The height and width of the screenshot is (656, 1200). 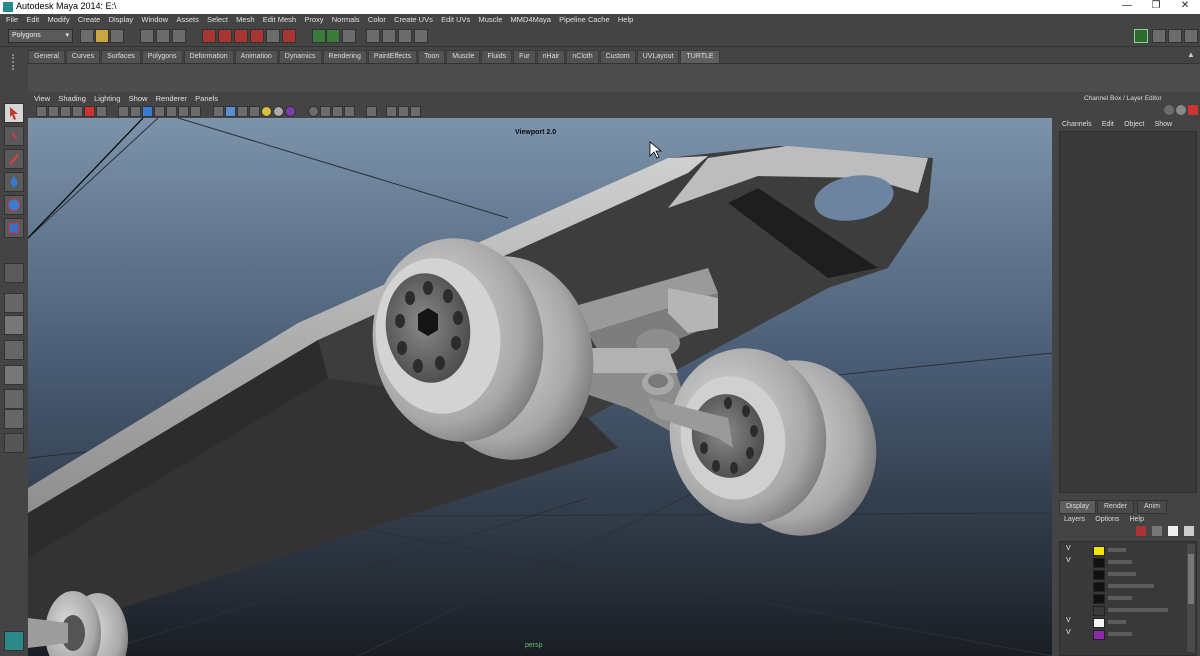 I want to click on toggle-tool-settings-icon, so click(x=1159, y=36).